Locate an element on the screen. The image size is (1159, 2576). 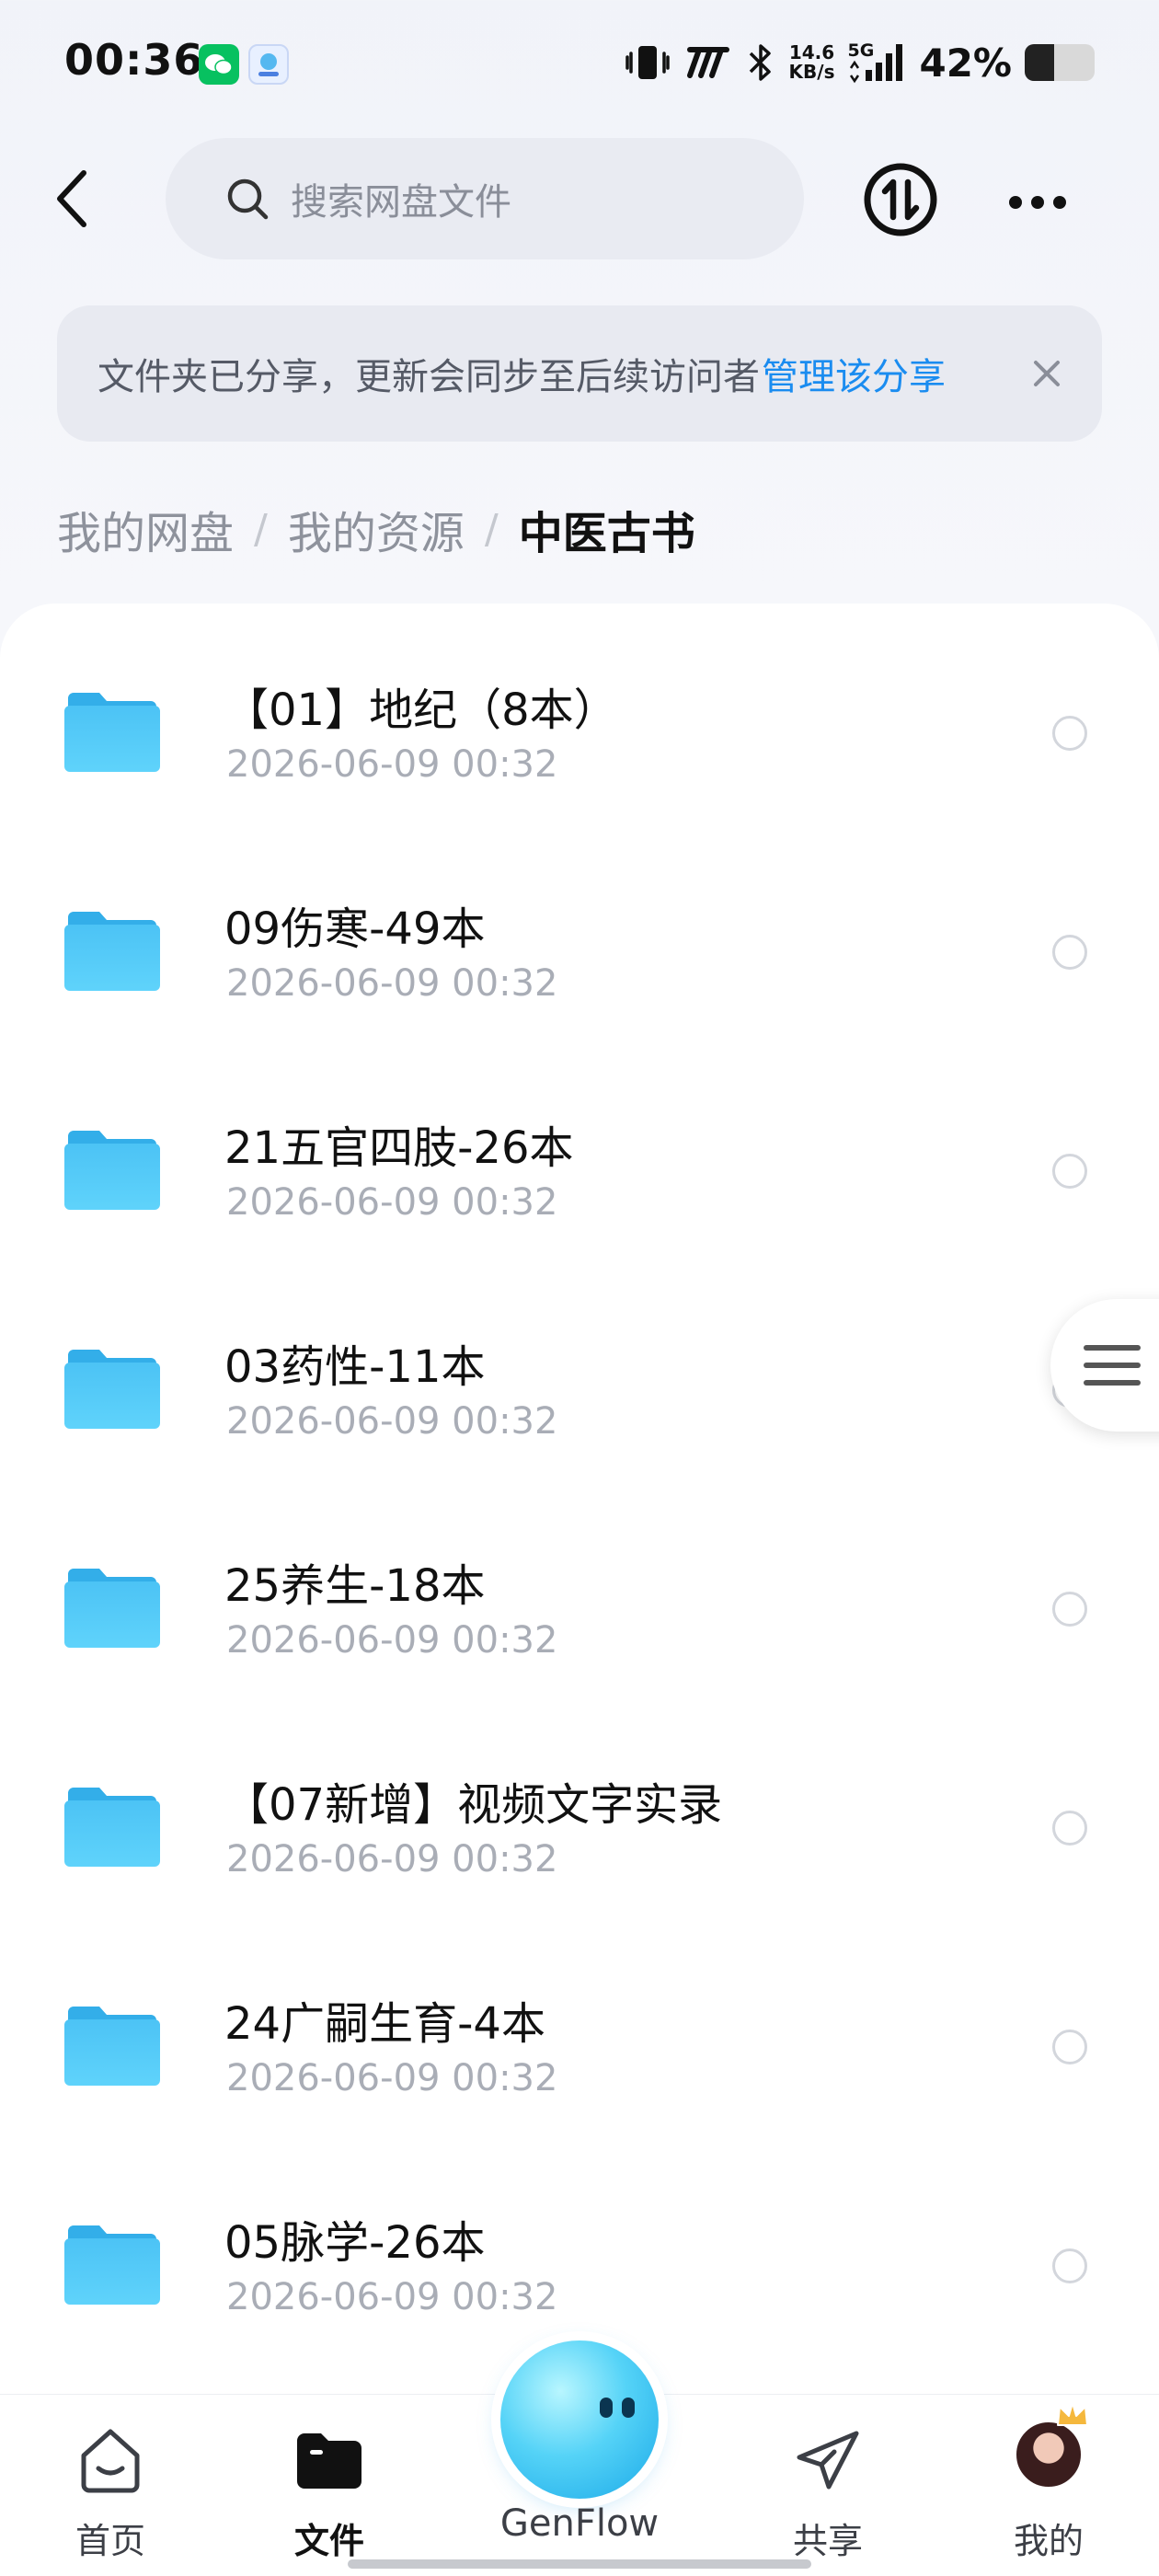
more-options-button is located at coordinates (1037, 202).